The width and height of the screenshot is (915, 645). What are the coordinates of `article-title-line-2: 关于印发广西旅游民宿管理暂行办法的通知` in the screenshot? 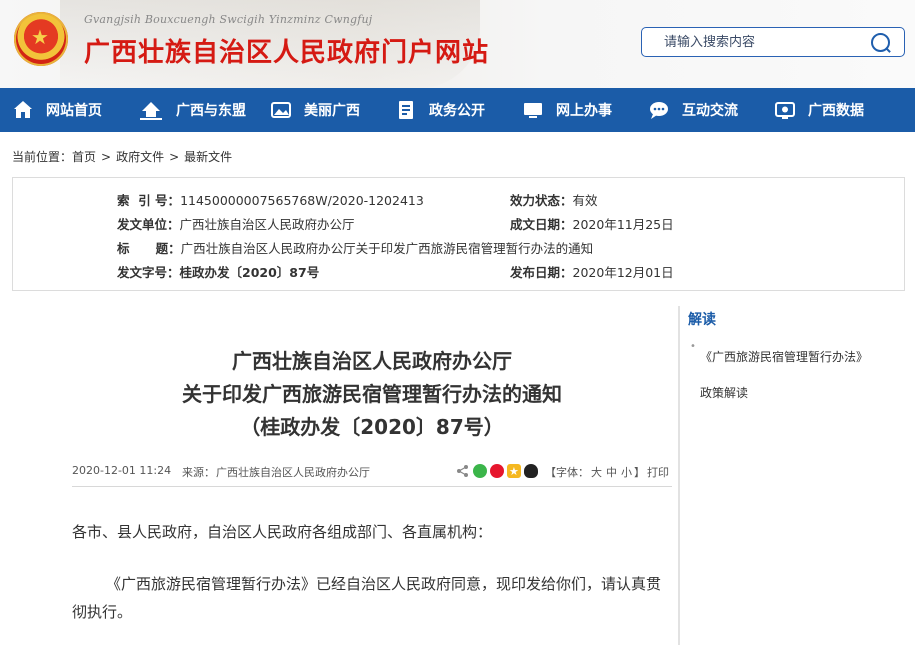 It's located at (372, 394).